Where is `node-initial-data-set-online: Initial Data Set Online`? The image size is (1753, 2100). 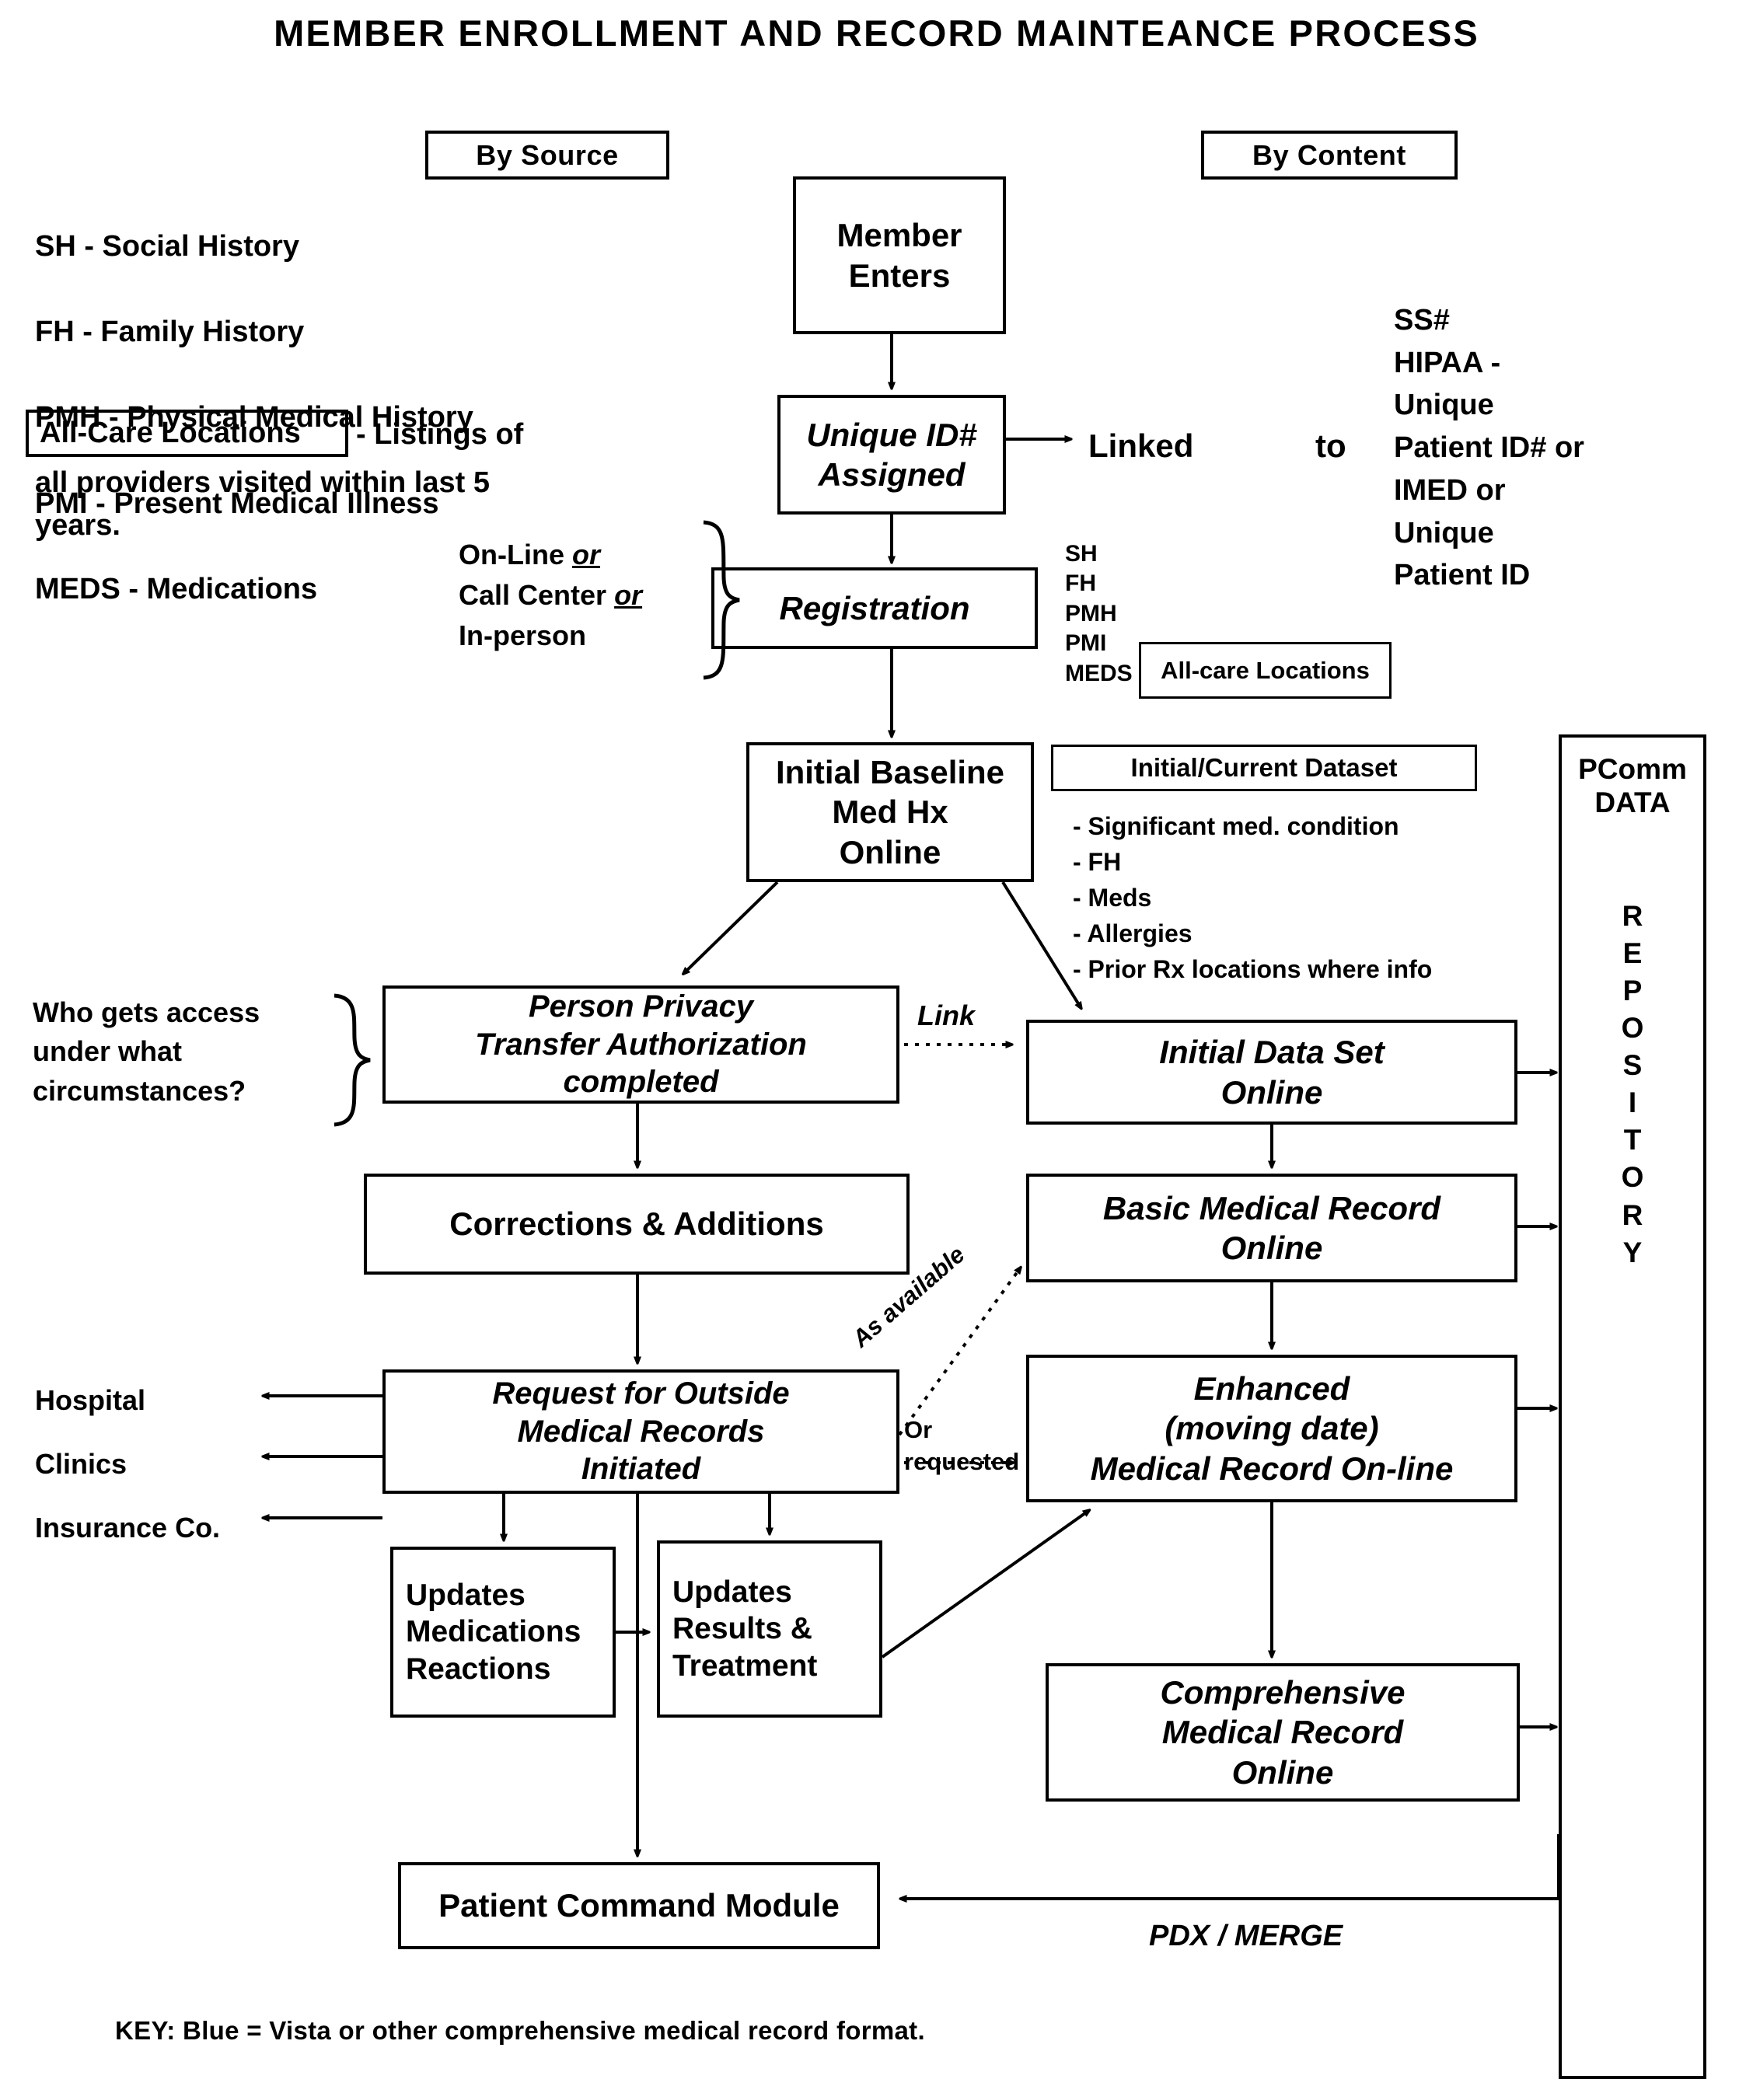 node-initial-data-set-online: Initial Data Set Online is located at coordinates (1271, 1072).